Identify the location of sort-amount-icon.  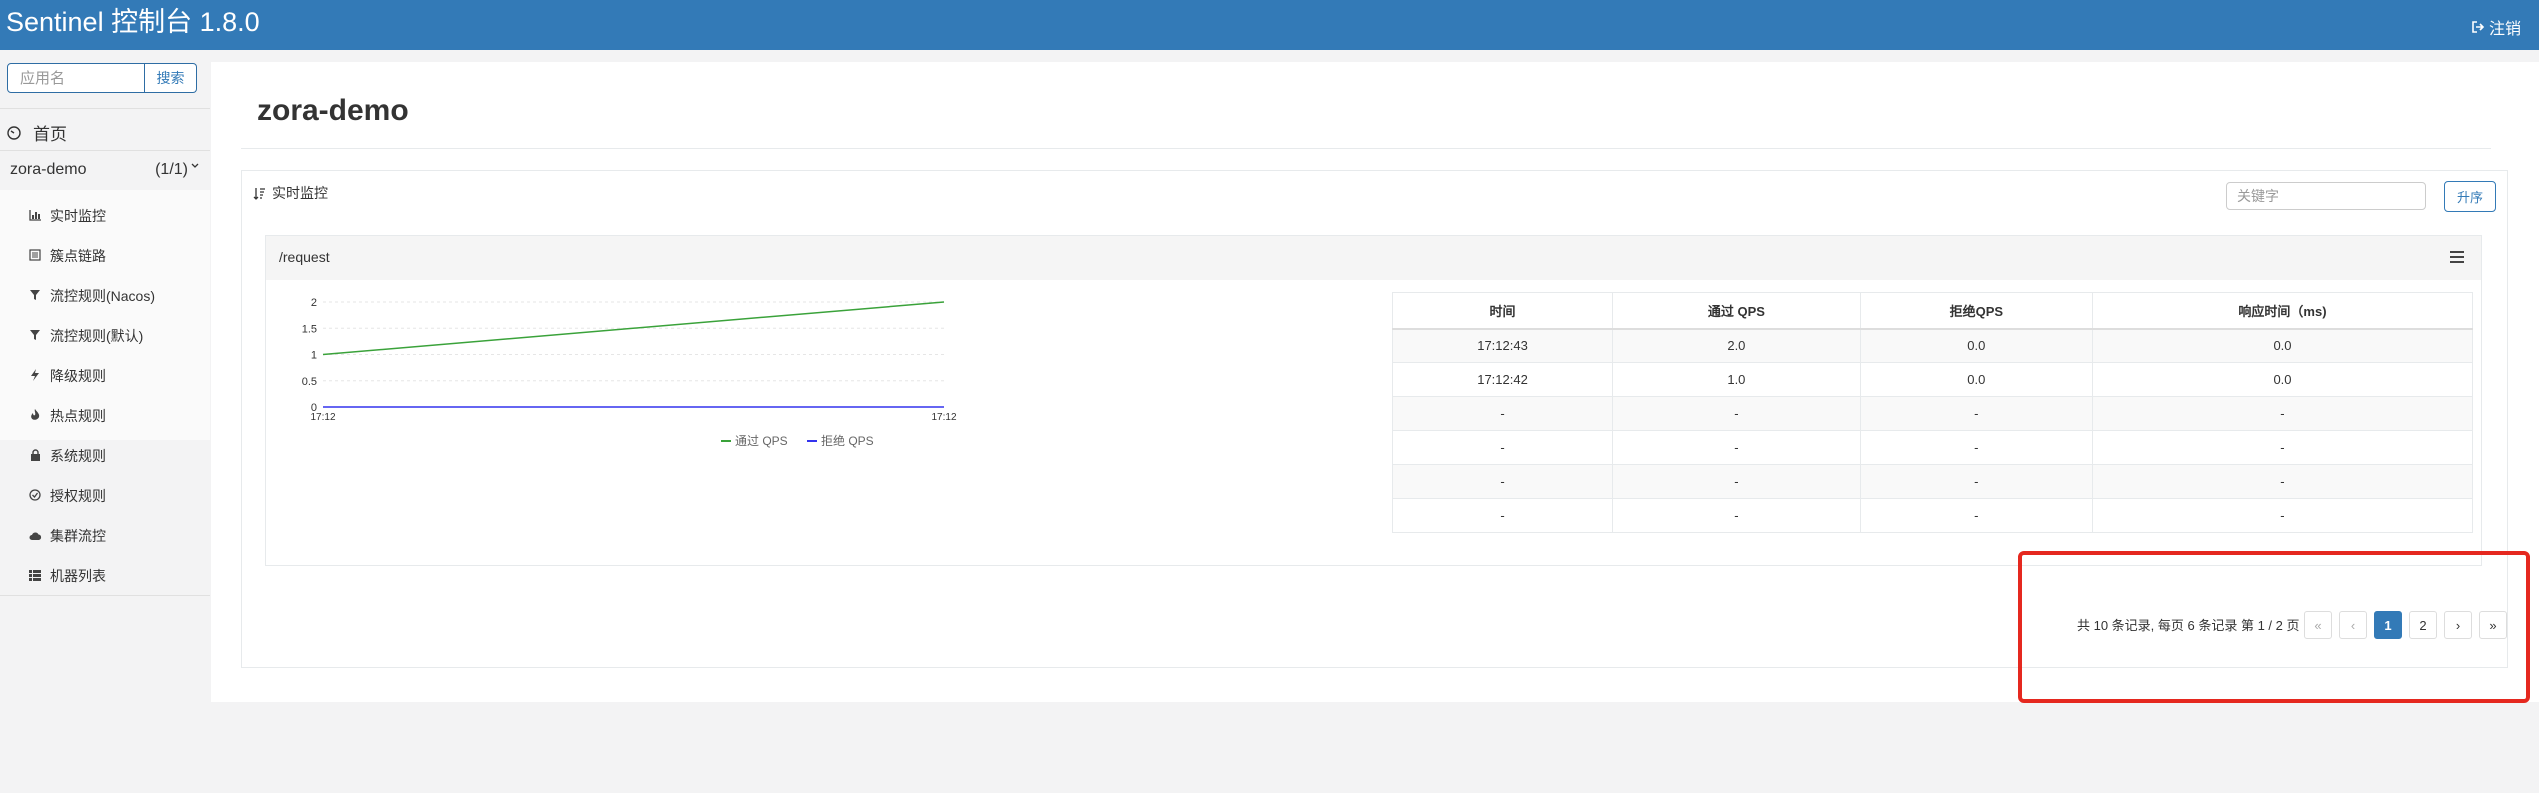
(259, 193).